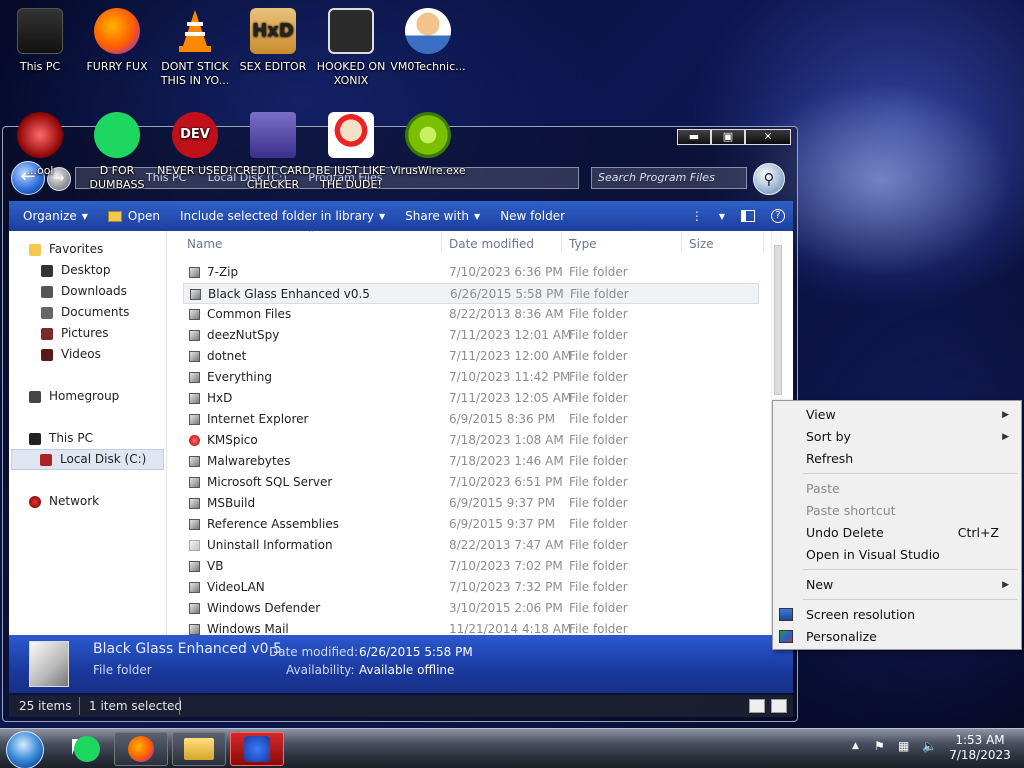  Describe the element at coordinates (87, 333) in the screenshot. I see `nav-pictures: Pictures` at that location.